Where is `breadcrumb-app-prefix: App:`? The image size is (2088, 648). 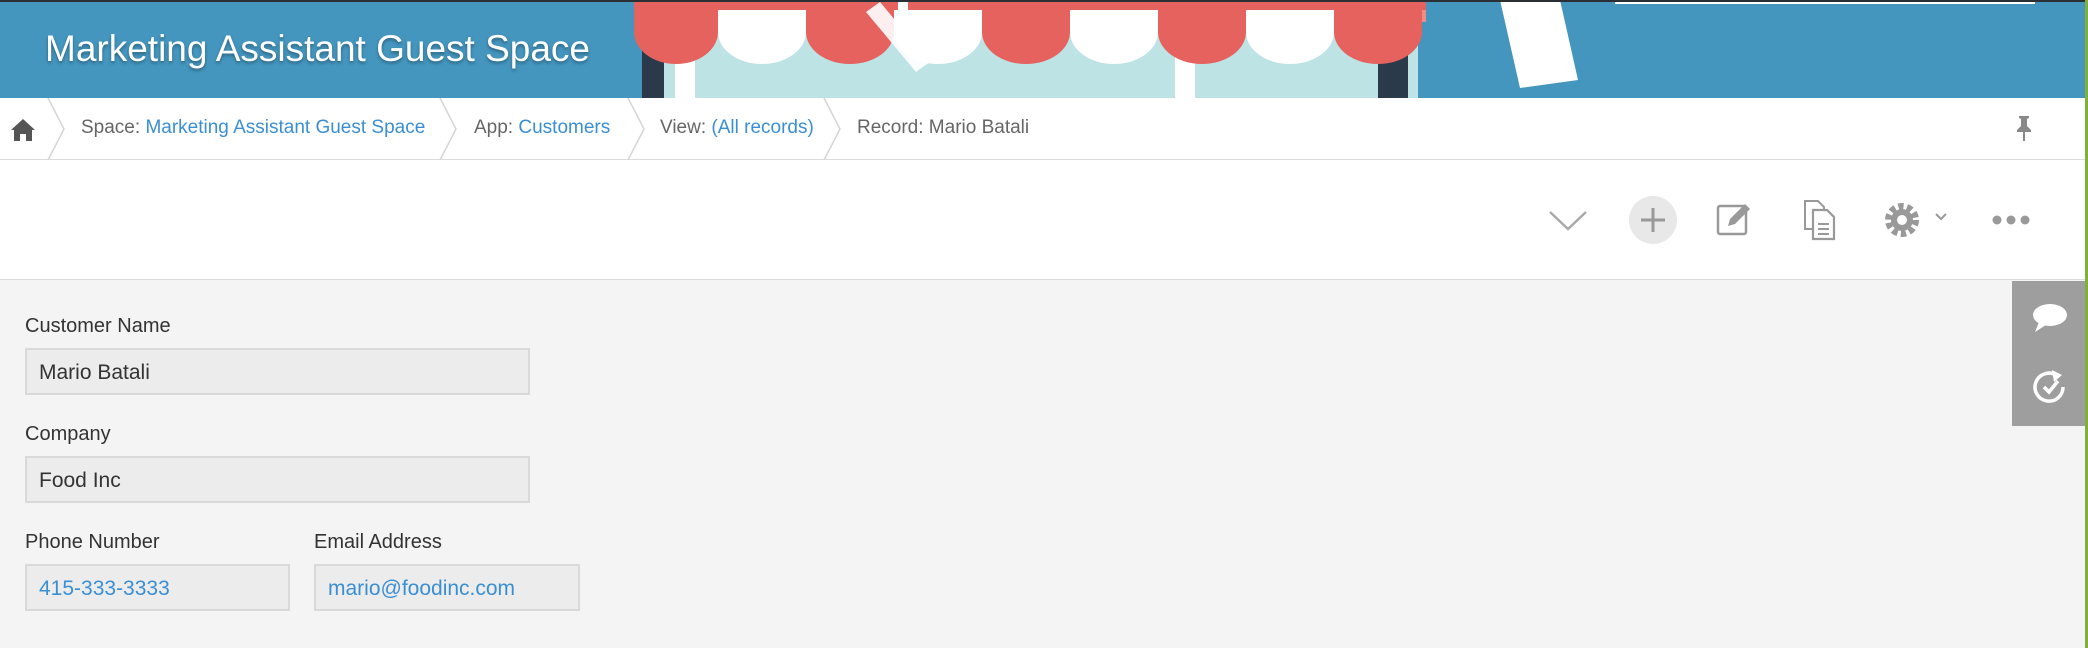
breadcrumb-app-prefix: App: is located at coordinates (496, 127).